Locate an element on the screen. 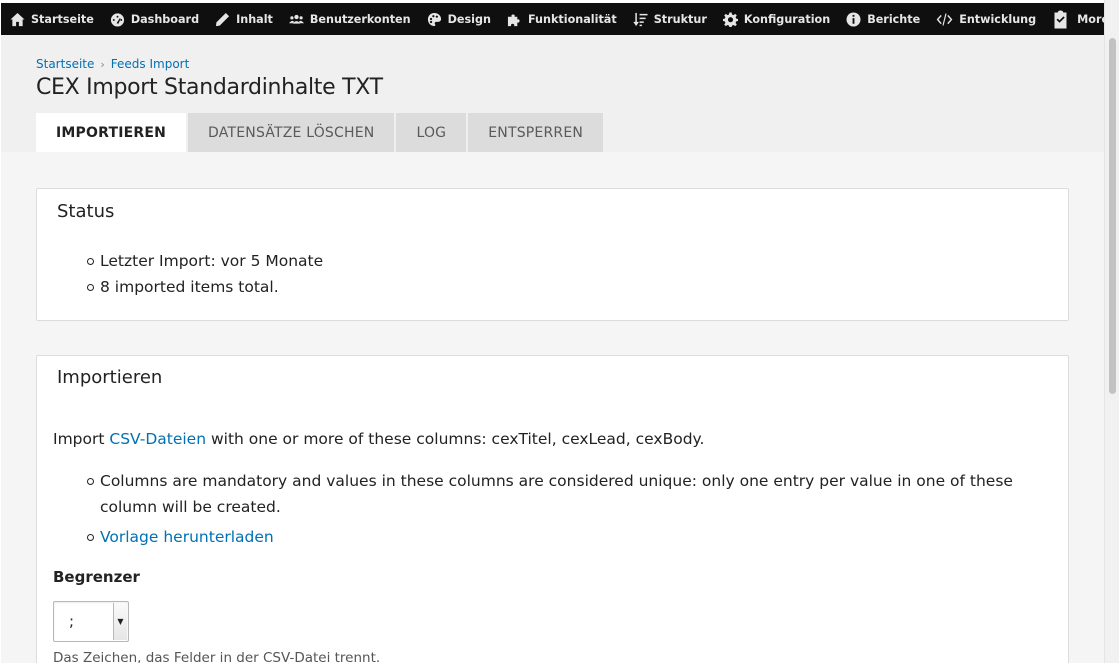 This screenshot has width=1119, height=663. puzzle-icon is located at coordinates (513, 19).